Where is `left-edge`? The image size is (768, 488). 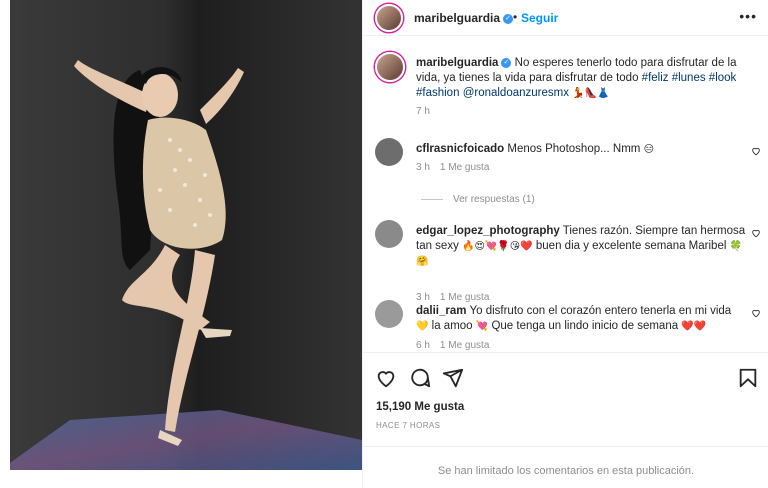 left-edge is located at coordinates (5, 244).